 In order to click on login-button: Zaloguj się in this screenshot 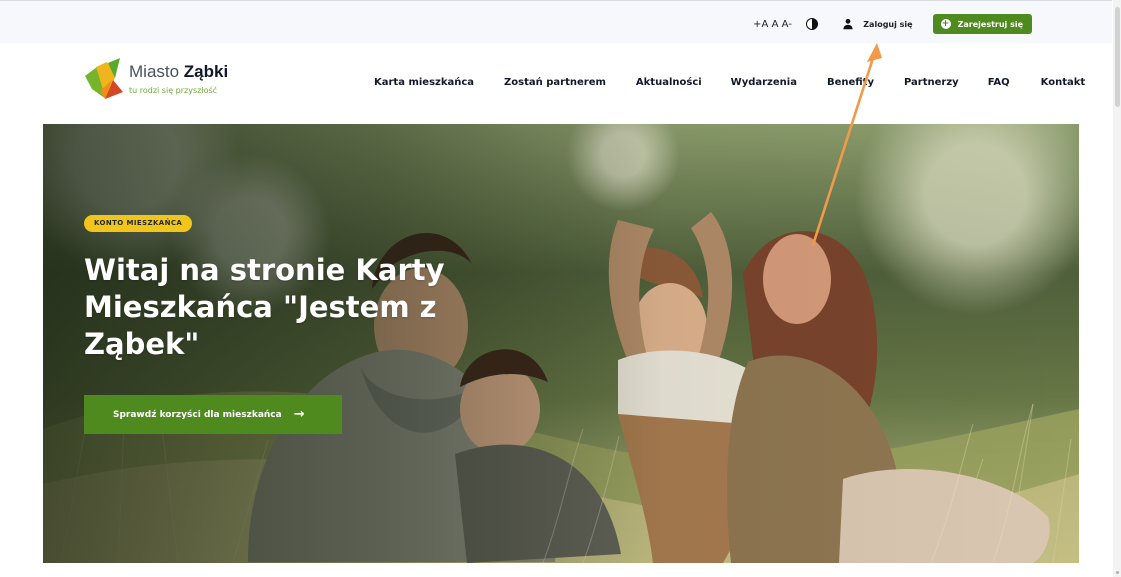, I will do `click(877, 24)`.